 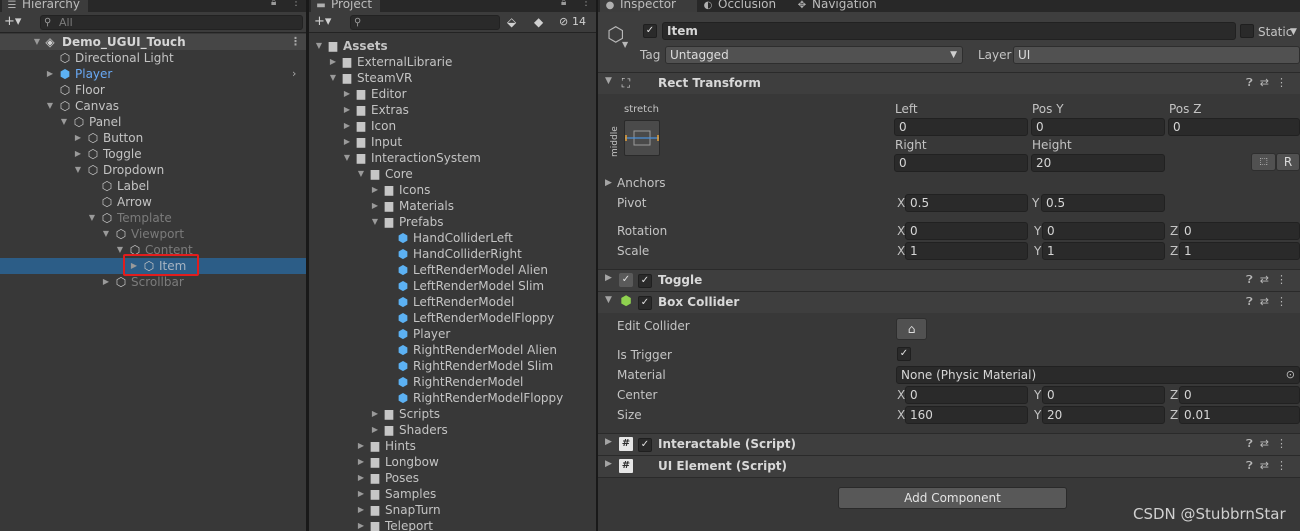 I want to click on scale-x-field: 1, so click(x=966, y=251).